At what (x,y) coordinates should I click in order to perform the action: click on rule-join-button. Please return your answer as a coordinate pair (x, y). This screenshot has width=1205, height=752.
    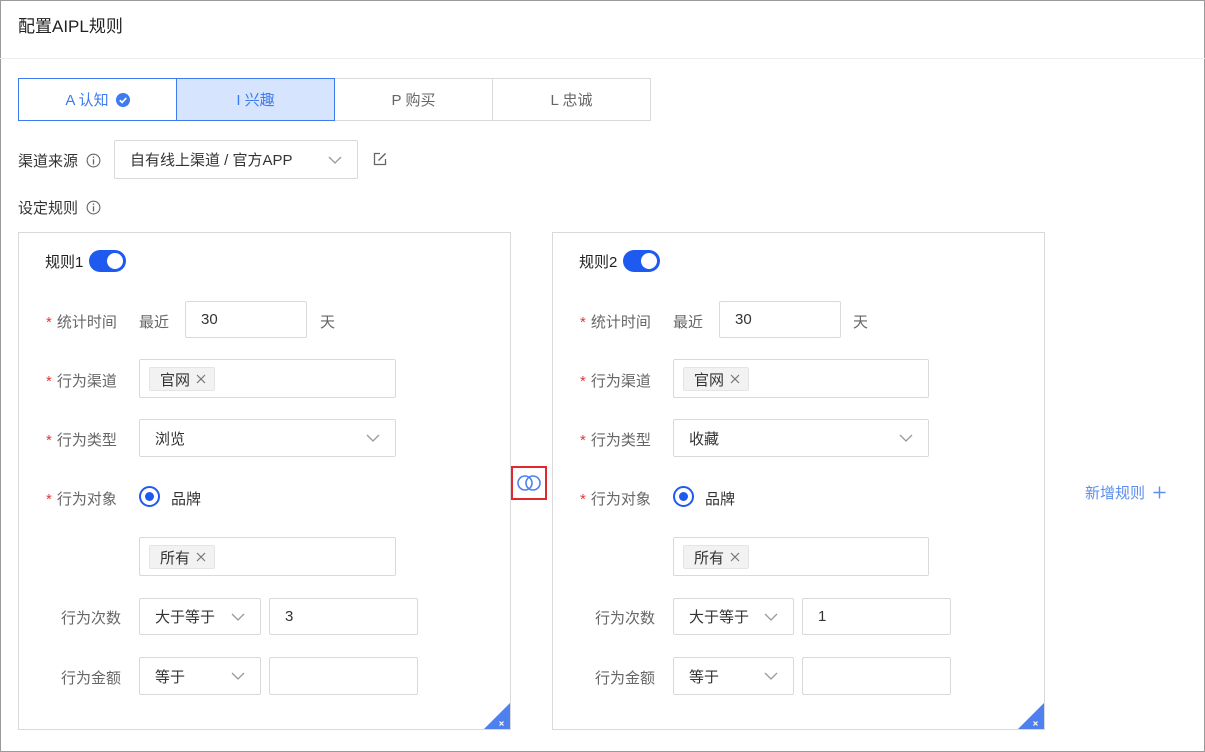
    Looking at the image, I should click on (529, 483).